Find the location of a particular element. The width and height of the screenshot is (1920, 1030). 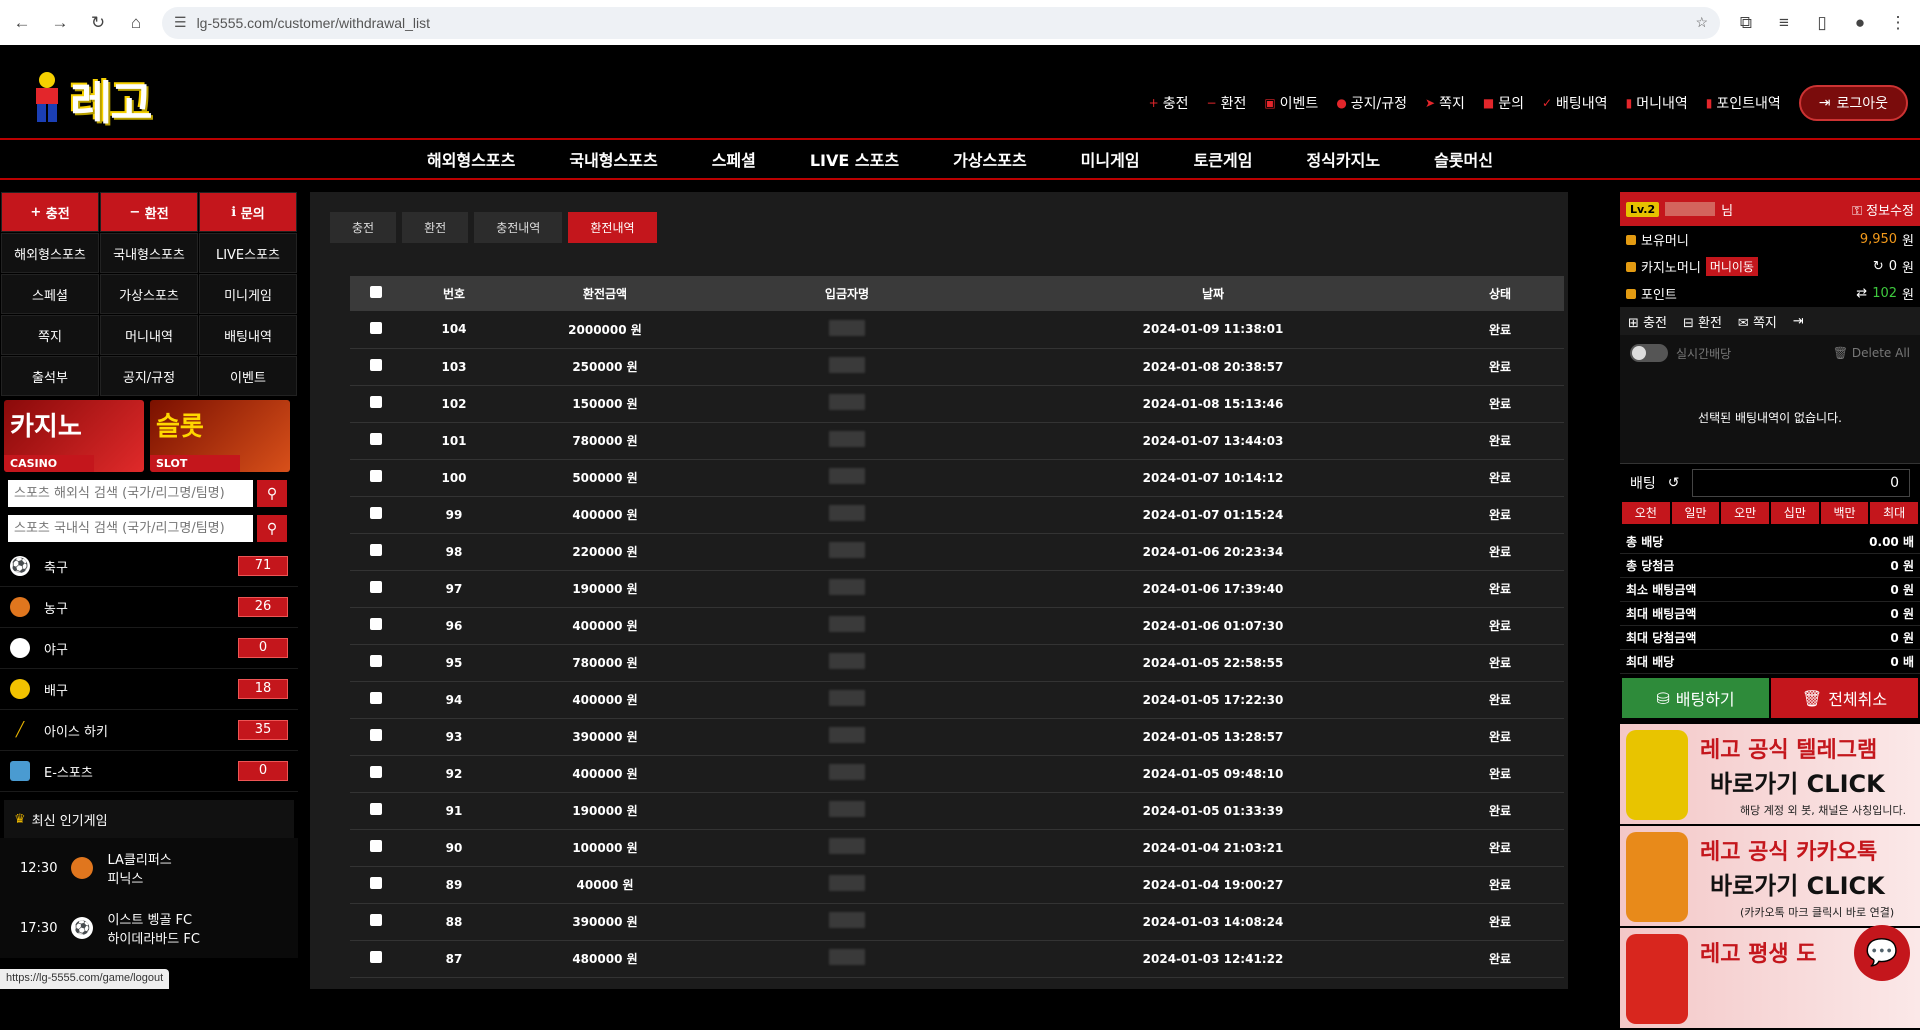

quick-item: 이벤트 is located at coordinates (248, 376).